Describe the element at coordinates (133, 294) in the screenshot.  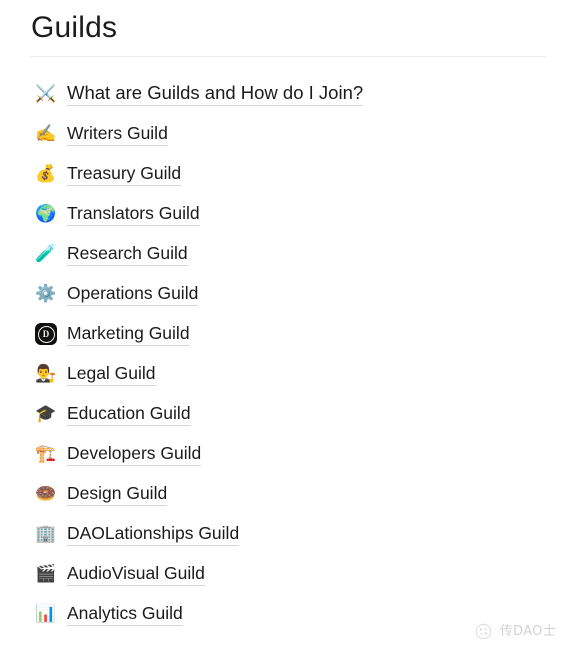
I see `guild-link: Operations Guild` at that location.